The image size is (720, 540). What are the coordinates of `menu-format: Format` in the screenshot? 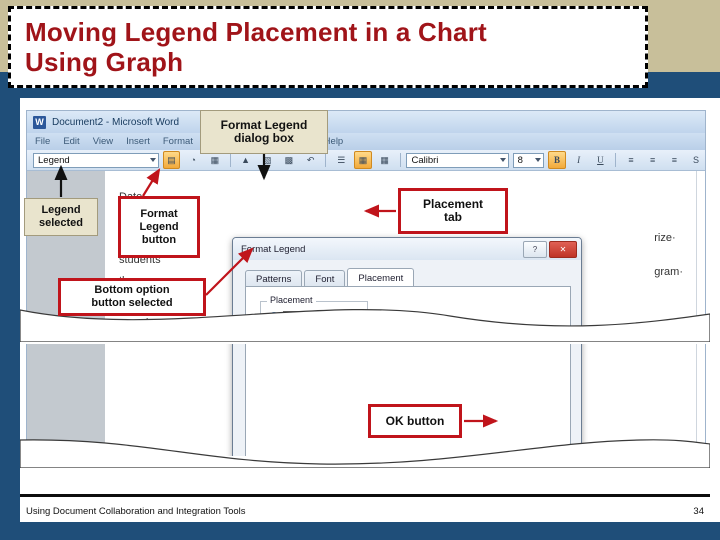 It's located at (178, 141).